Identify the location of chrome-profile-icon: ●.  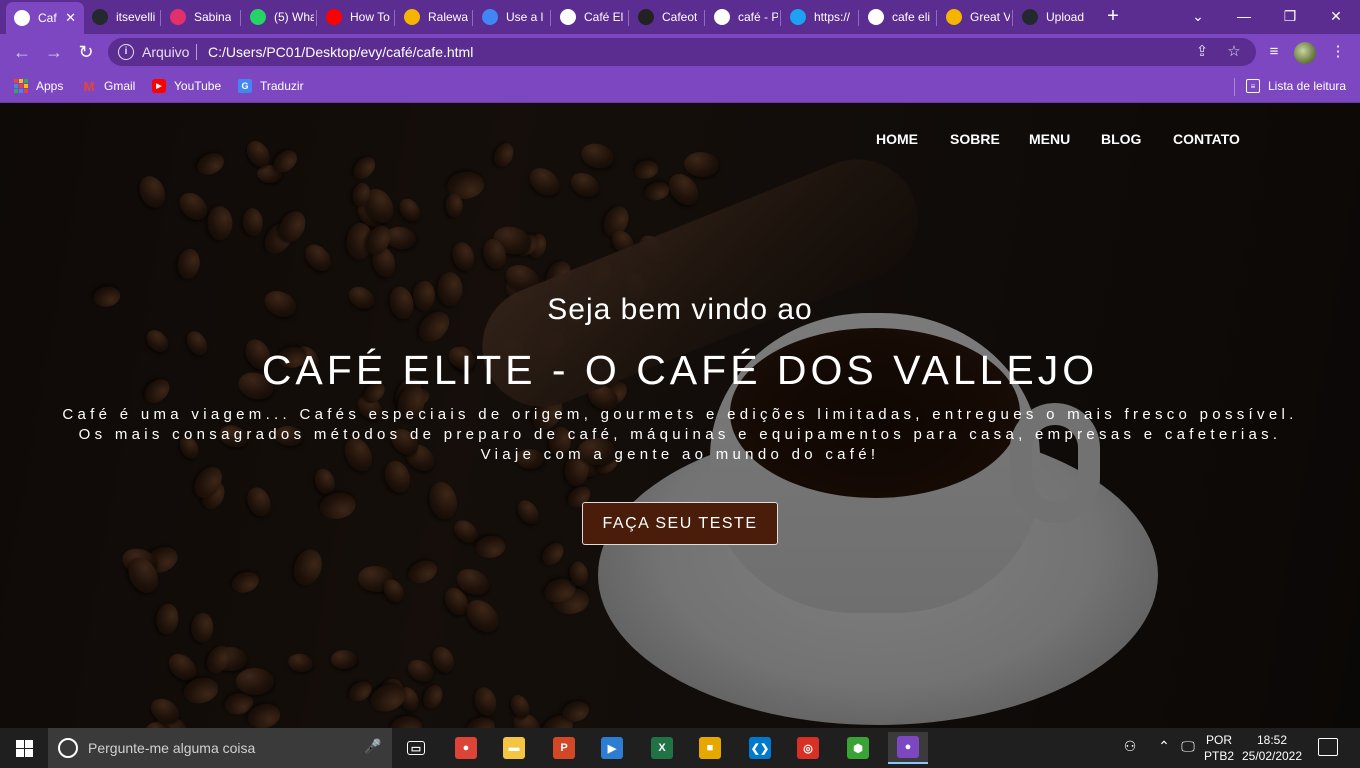
(908, 747).